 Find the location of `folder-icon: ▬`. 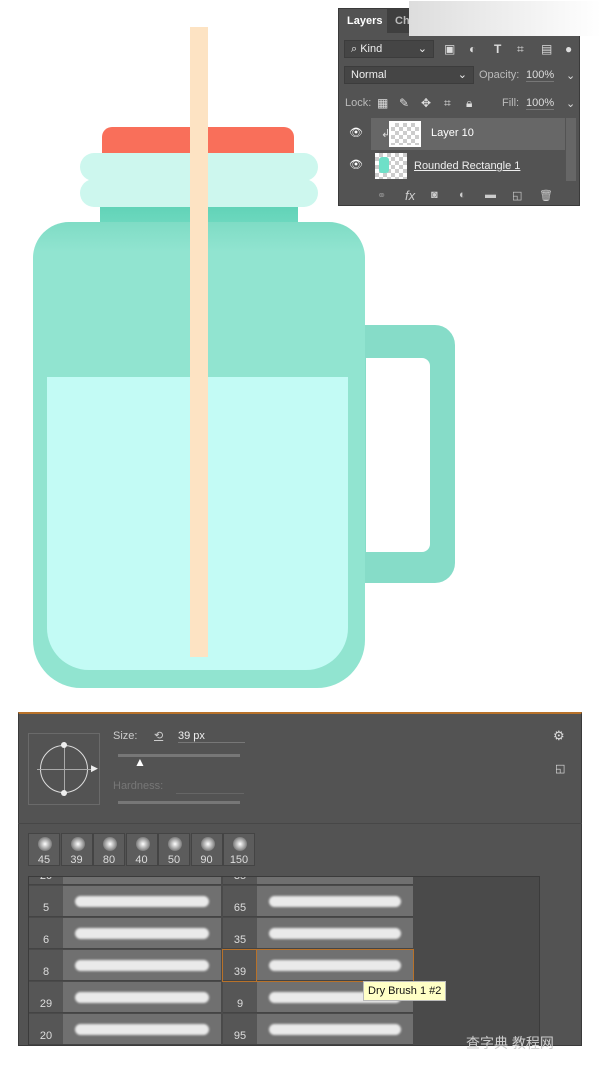

folder-icon: ▬ is located at coordinates (490, 195).